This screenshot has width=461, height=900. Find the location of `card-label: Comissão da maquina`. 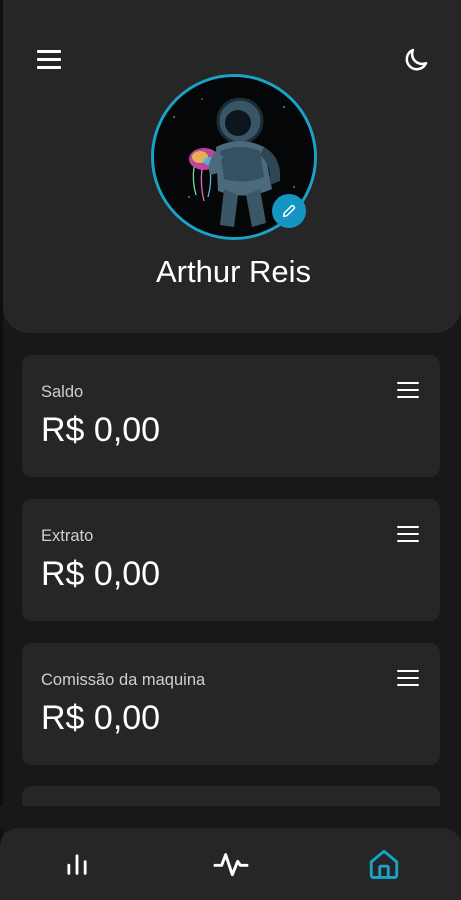

card-label: Comissão da maquina is located at coordinates (123, 680).